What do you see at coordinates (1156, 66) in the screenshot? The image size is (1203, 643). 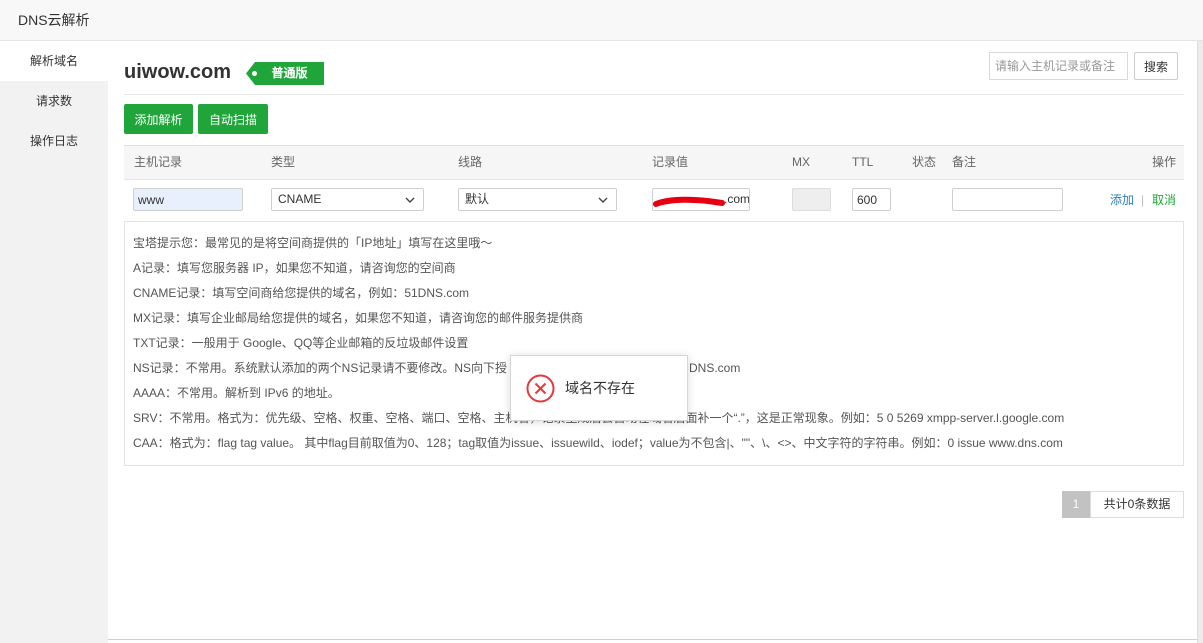 I see `search-button: 搜索` at bounding box center [1156, 66].